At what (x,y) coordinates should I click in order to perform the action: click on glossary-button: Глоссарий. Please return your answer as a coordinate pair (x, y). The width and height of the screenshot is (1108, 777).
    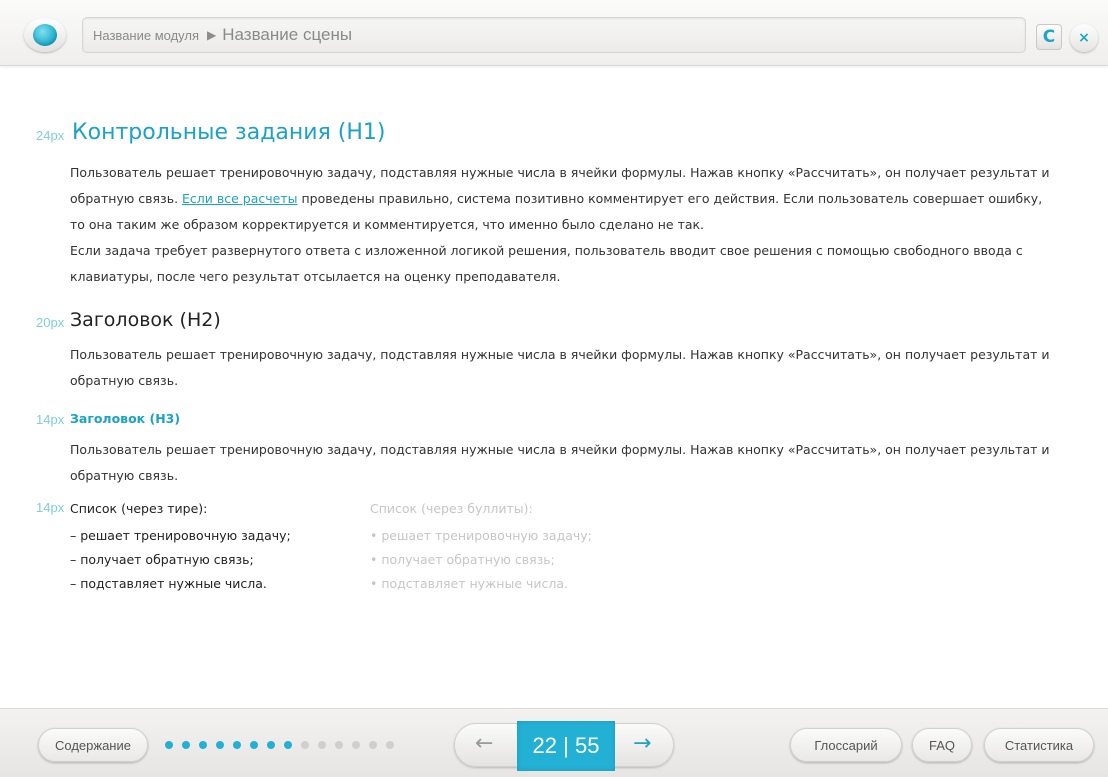
    Looking at the image, I should click on (846, 745).